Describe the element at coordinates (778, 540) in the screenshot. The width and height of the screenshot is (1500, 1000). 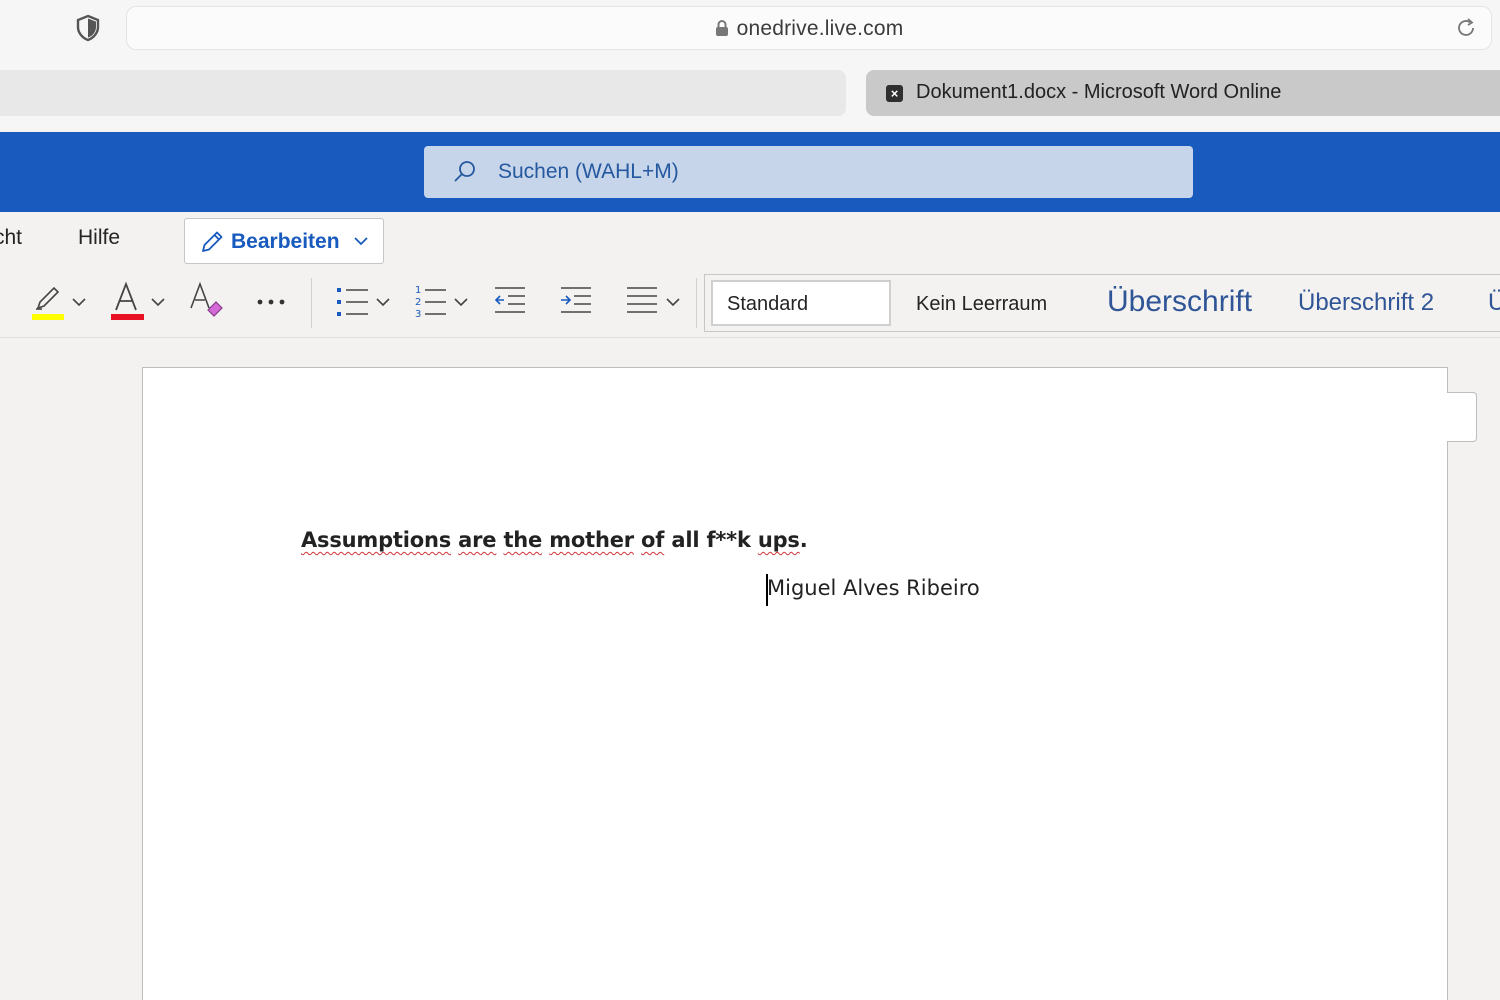
I see `spelling-error-word: ups` at that location.